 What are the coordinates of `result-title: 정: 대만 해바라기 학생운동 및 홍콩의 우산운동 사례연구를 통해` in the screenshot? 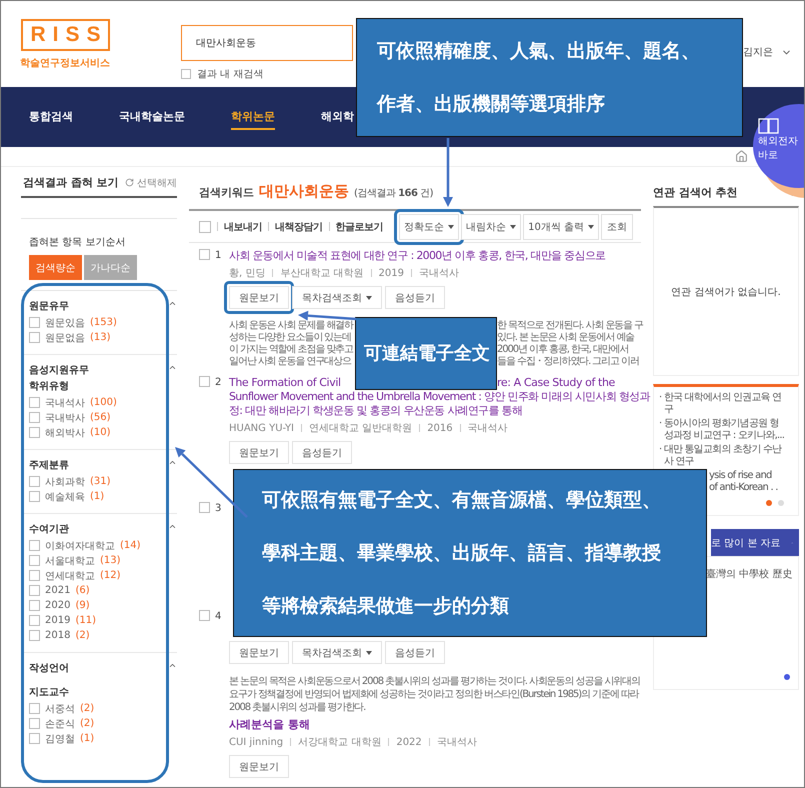 It's located at (375, 410).